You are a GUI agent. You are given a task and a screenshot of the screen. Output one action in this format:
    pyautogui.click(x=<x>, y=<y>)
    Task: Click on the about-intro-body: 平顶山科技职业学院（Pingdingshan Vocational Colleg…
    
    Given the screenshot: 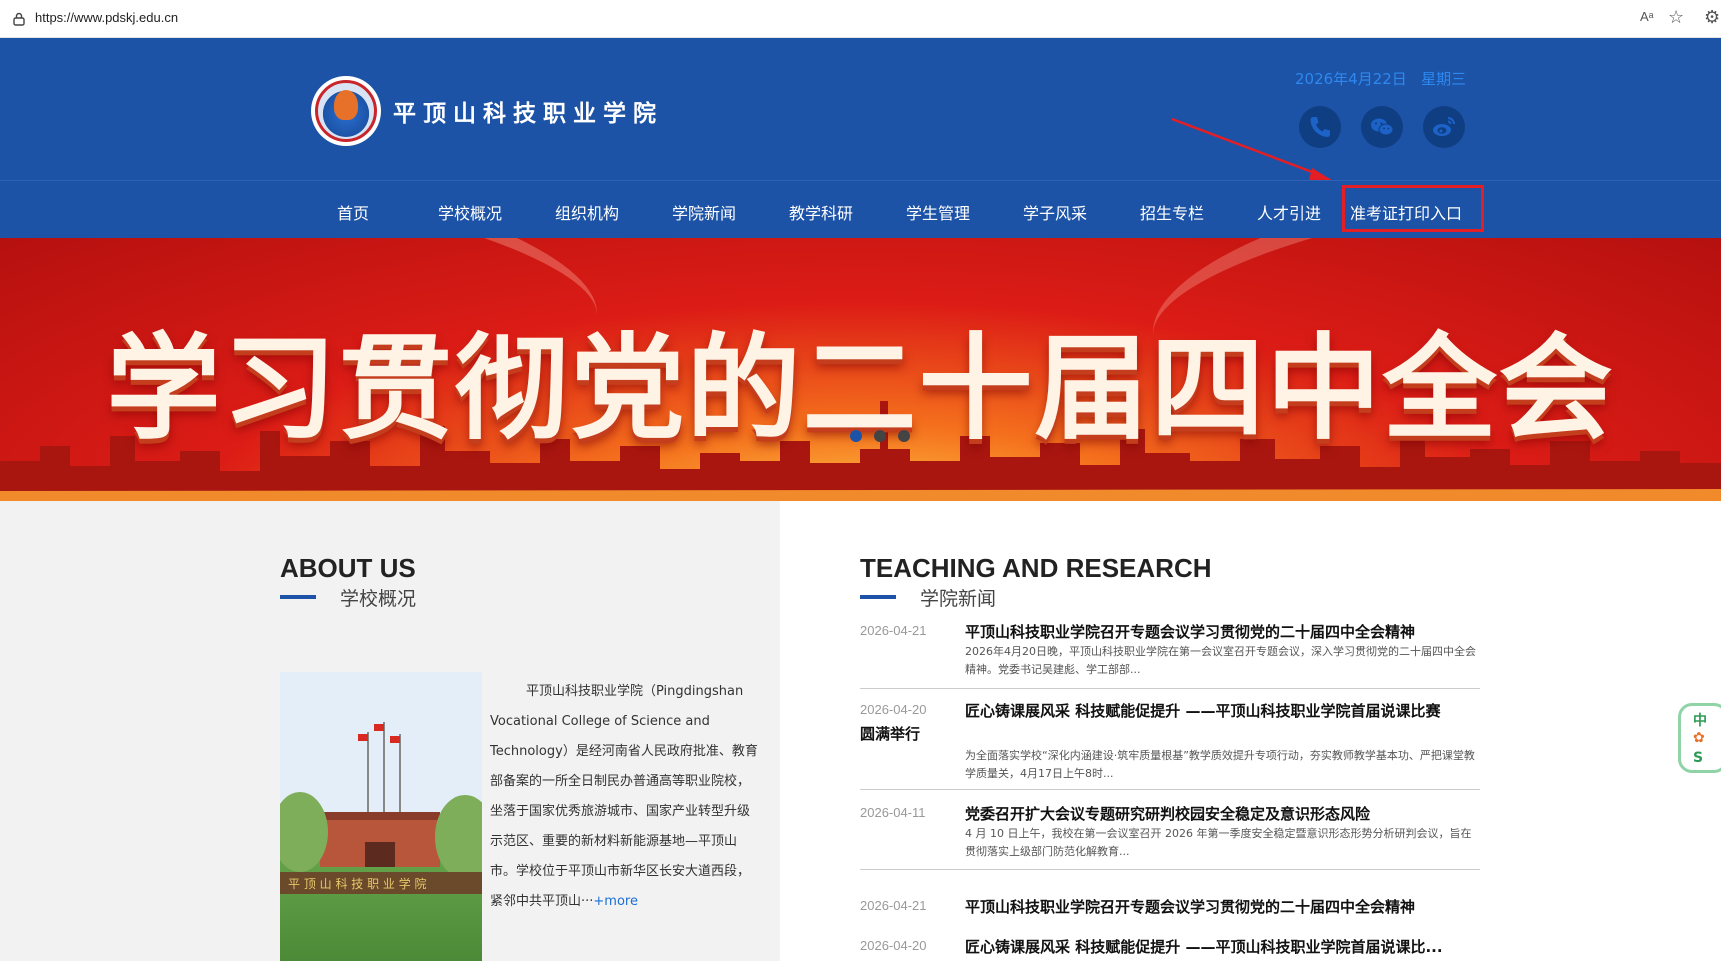 What is the action you would take?
    pyautogui.click(x=624, y=796)
    